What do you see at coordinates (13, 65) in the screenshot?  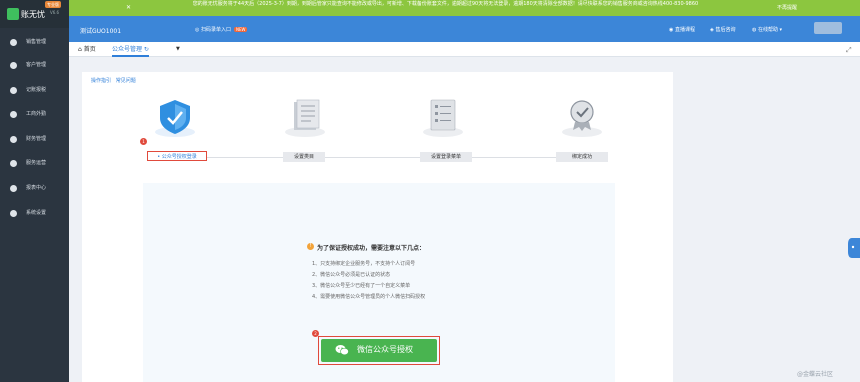 I see `user-icon` at bounding box center [13, 65].